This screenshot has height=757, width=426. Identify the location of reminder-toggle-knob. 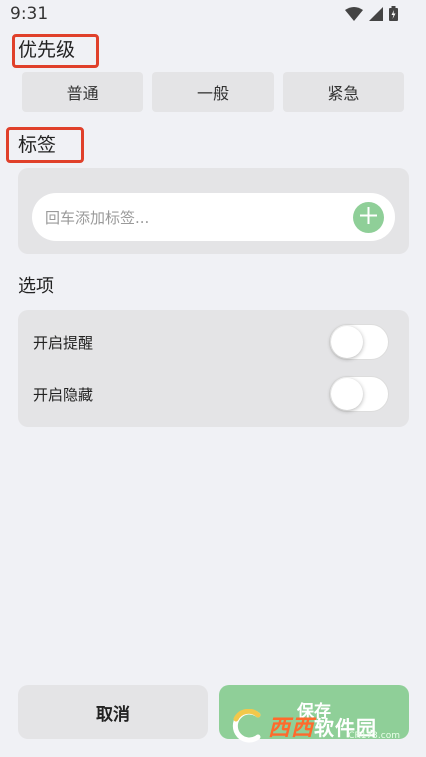
(347, 342).